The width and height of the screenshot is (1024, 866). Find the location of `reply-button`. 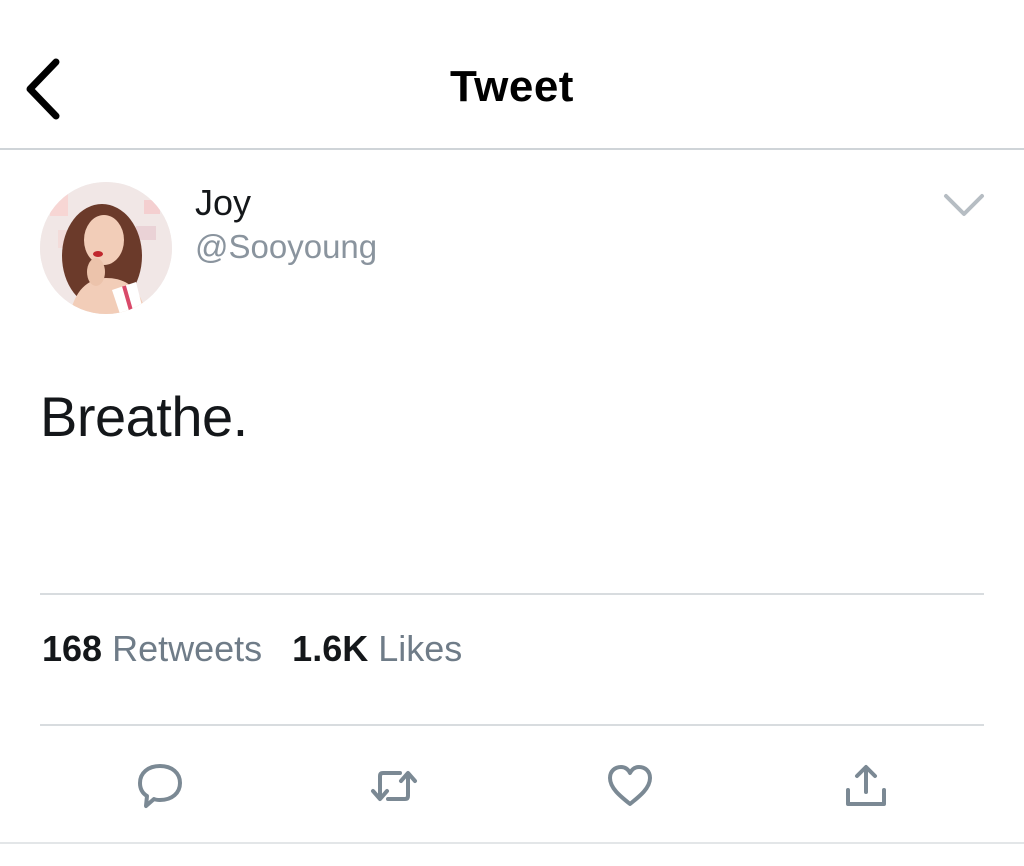

reply-button is located at coordinates (160, 786).